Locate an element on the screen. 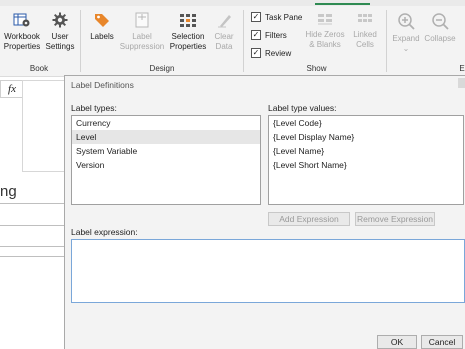  formula-bar is located at coordinates (45, 126).